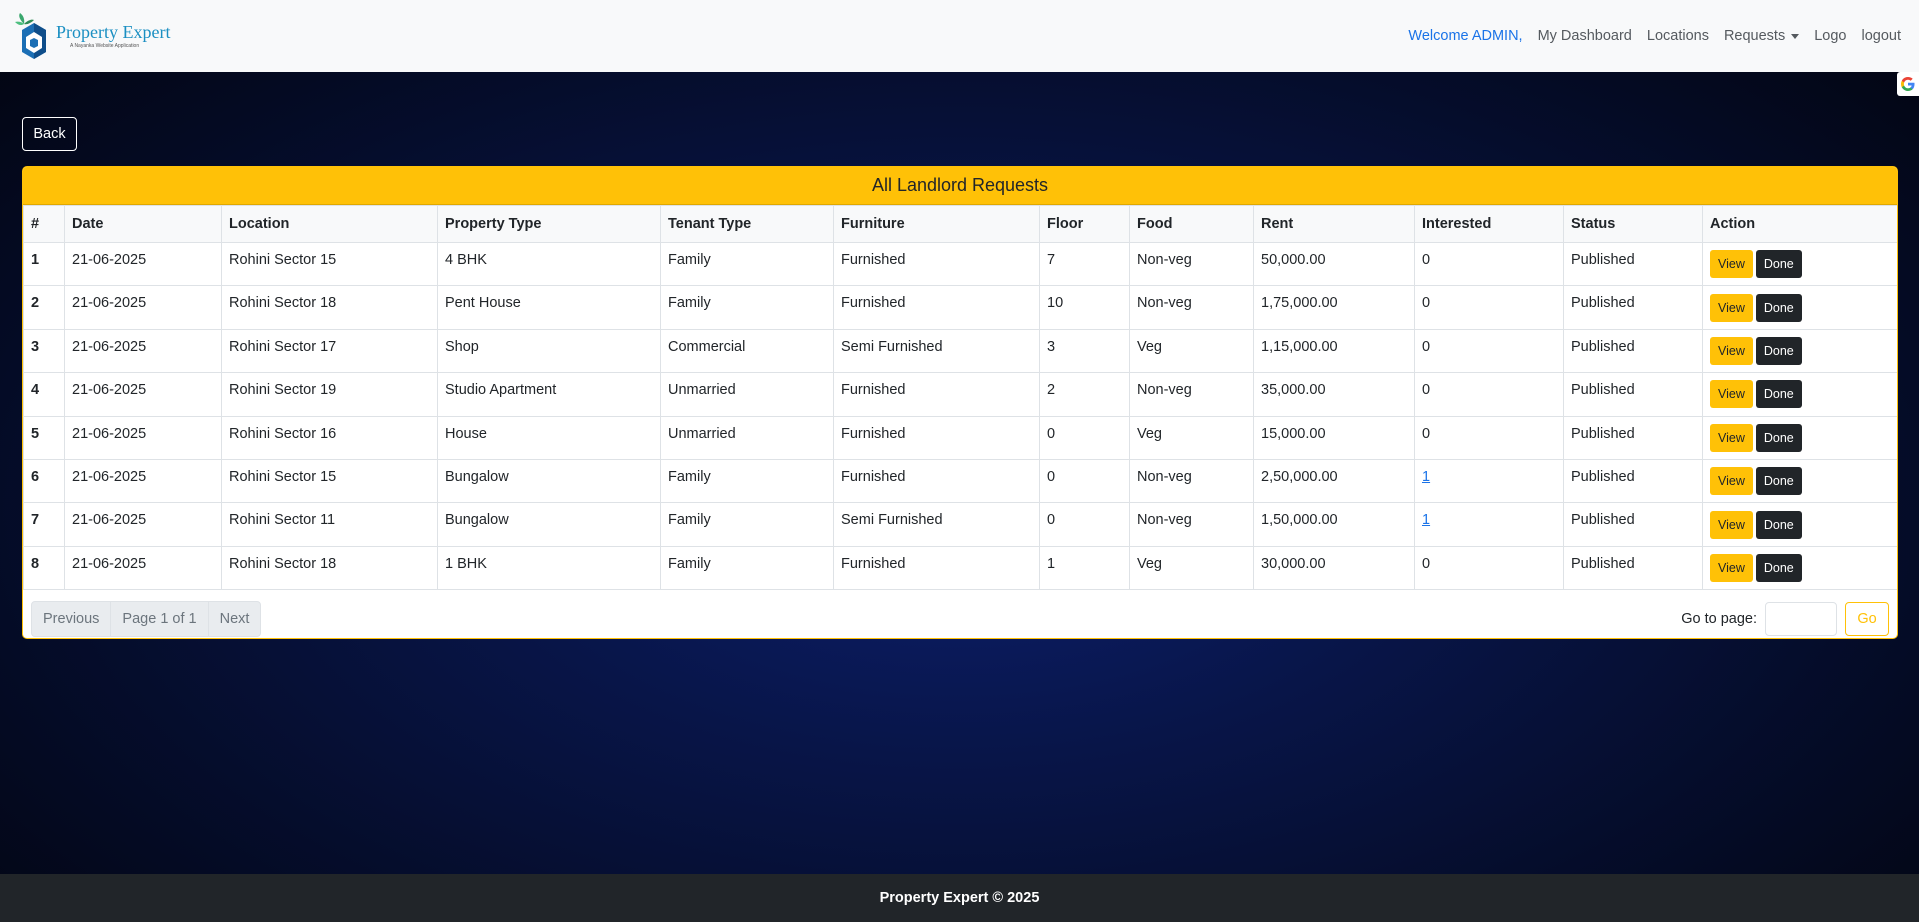 The width and height of the screenshot is (1919, 922). I want to click on property-type-cell: Pent House, so click(549, 307).